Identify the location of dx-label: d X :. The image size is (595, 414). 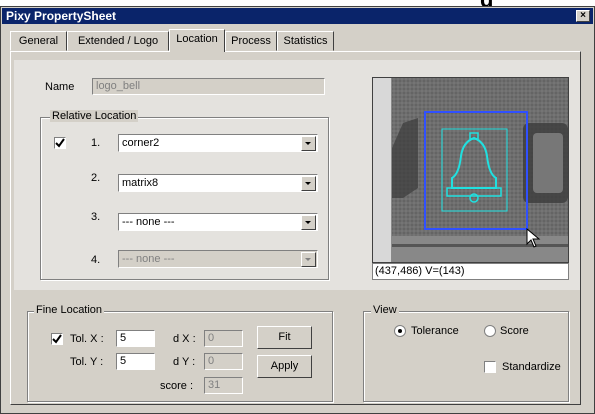
(184, 339).